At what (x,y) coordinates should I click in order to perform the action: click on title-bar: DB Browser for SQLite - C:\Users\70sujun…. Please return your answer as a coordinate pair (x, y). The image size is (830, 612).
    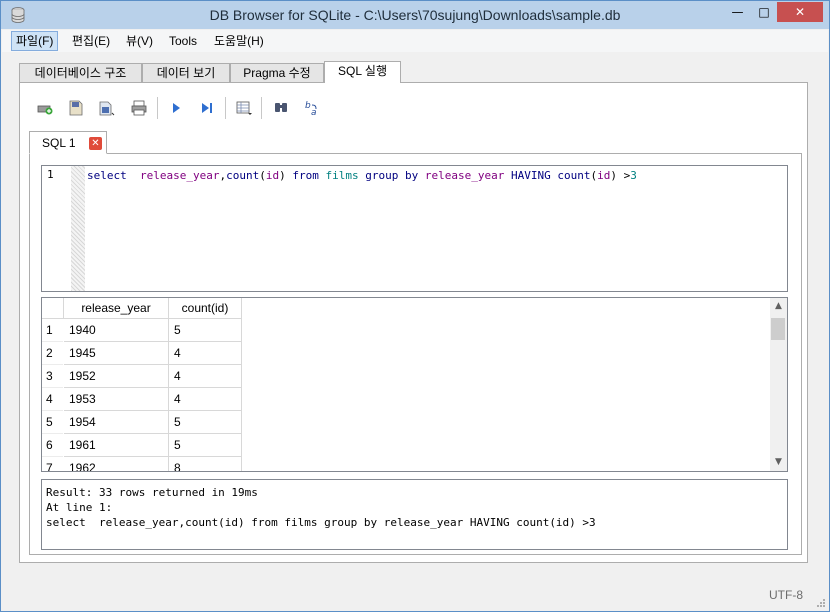
    Looking at the image, I should click on (415, 15).